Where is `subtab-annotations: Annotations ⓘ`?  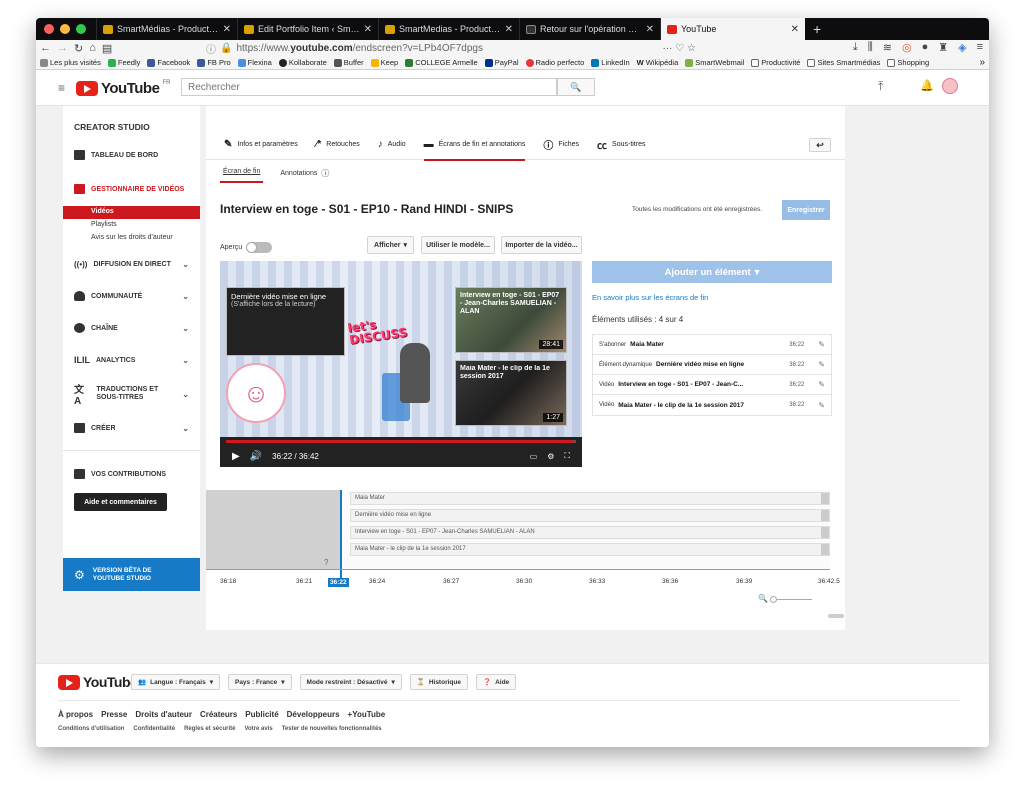 subtab-annotations: Annotations ⓘ is located at coordinates (304, 173).